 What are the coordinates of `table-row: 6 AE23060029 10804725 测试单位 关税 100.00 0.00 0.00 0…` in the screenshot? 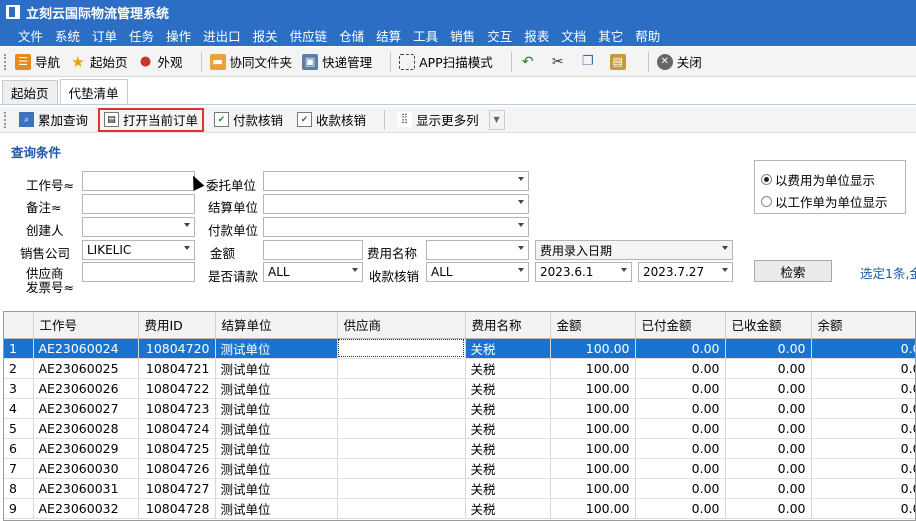 It's located at (459, 448).